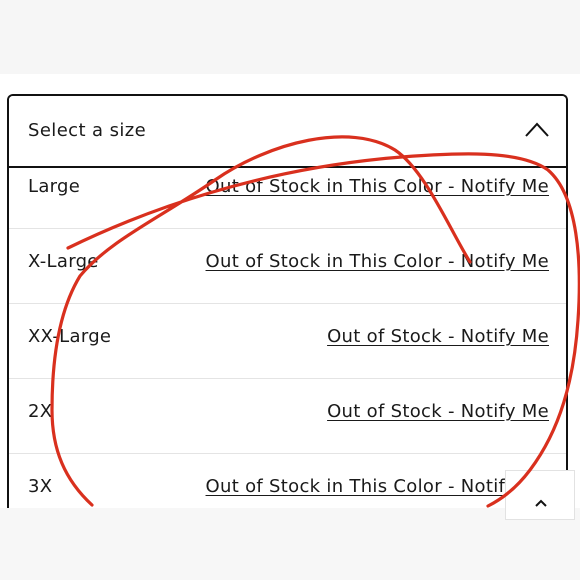  I want to click on scroll-to-top-button, so click(540, 495).